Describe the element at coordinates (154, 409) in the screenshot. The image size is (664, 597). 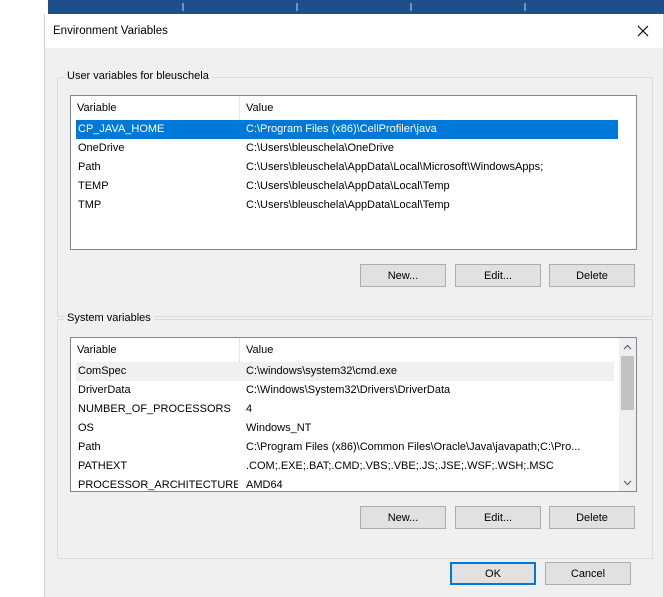
I see `variable-name-cell: NUMBER_OF_PROCESSORS` at that location.